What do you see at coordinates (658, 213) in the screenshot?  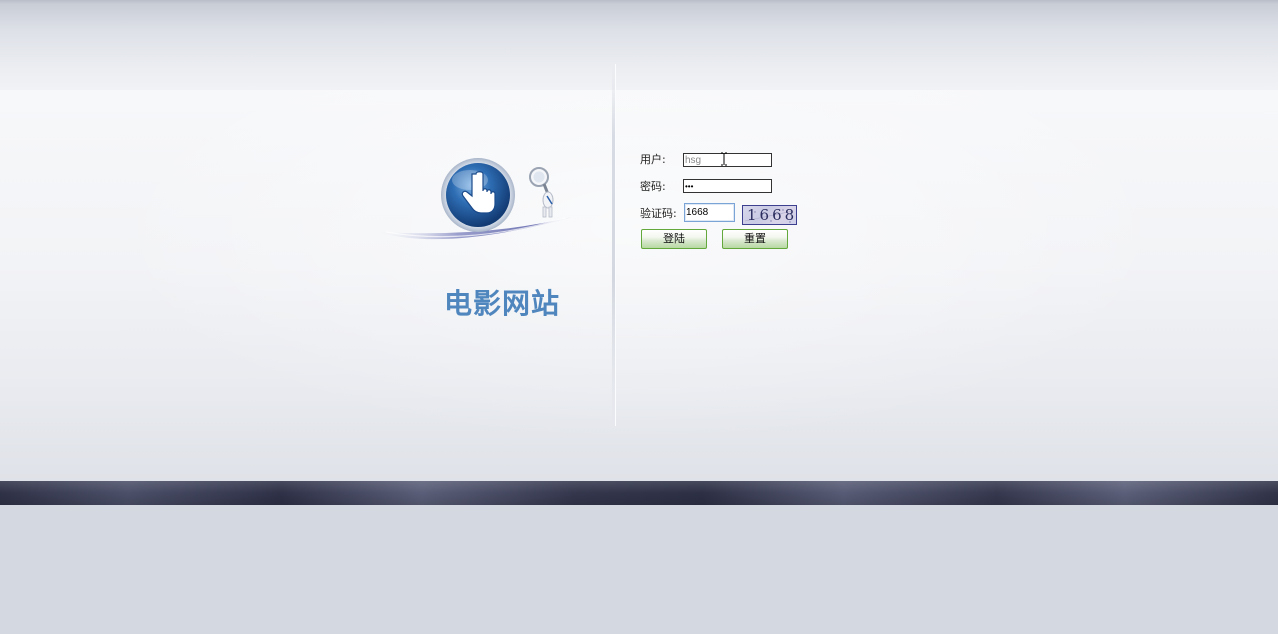 I see `captcha-label: 验证码:` at bounding box center [658, 213].